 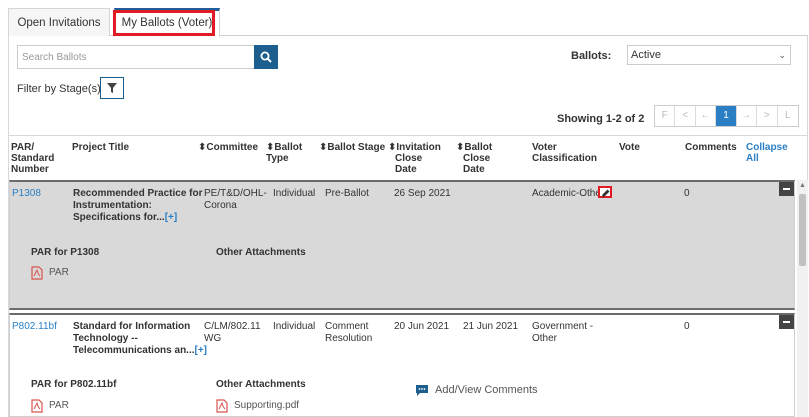 I want to click on collapse-all-link: Collapse All, so click(x=767, y=153).